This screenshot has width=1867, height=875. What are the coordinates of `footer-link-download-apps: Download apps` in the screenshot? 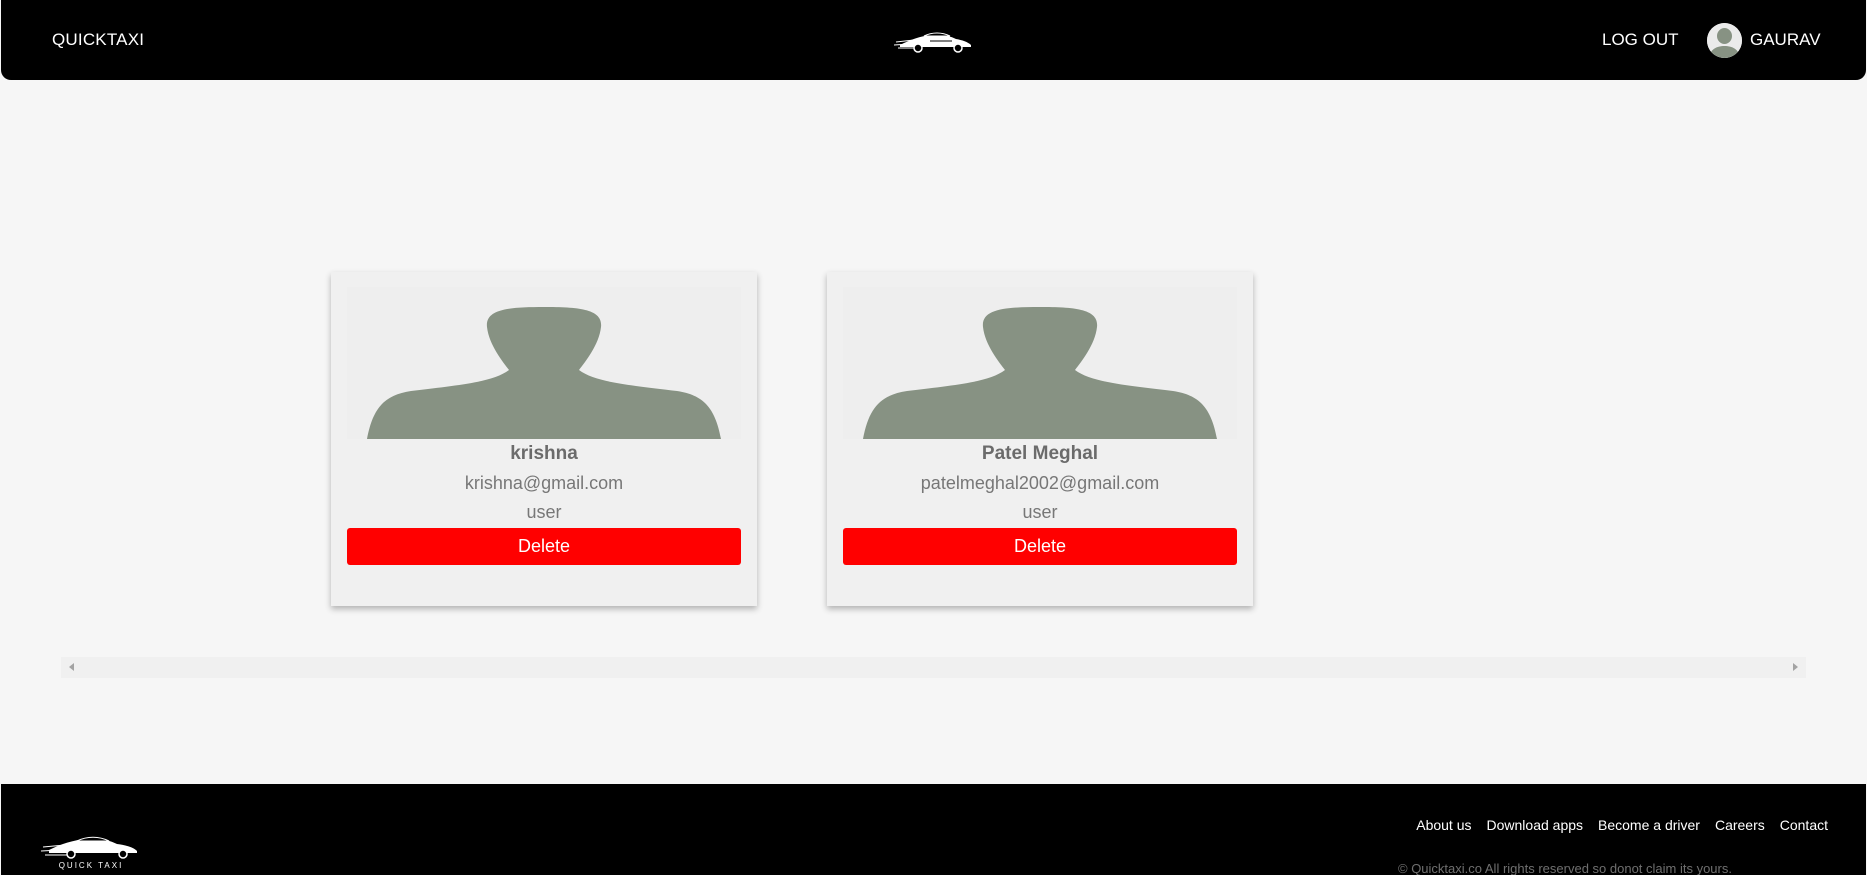 It's located at (1535, 825).